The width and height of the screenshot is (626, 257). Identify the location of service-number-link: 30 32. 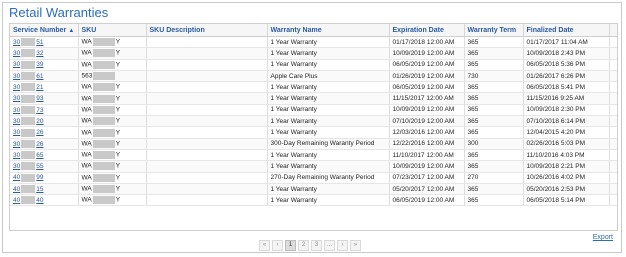
(28, 53).